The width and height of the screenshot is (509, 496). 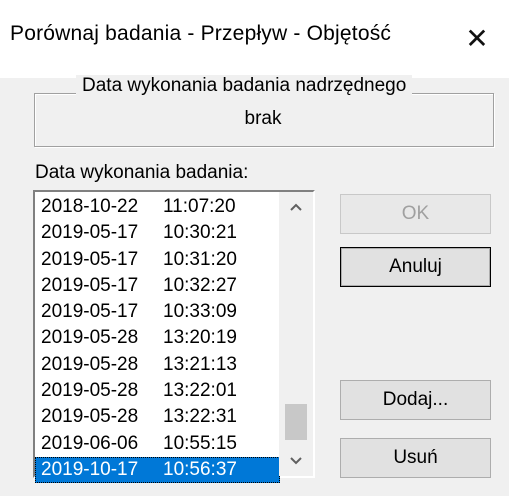 What do you see at coordinates (142, 172) in the screenshot?
I see `exam-date-list-label: Data wykonania badania:` at bounding box center [142, 172].